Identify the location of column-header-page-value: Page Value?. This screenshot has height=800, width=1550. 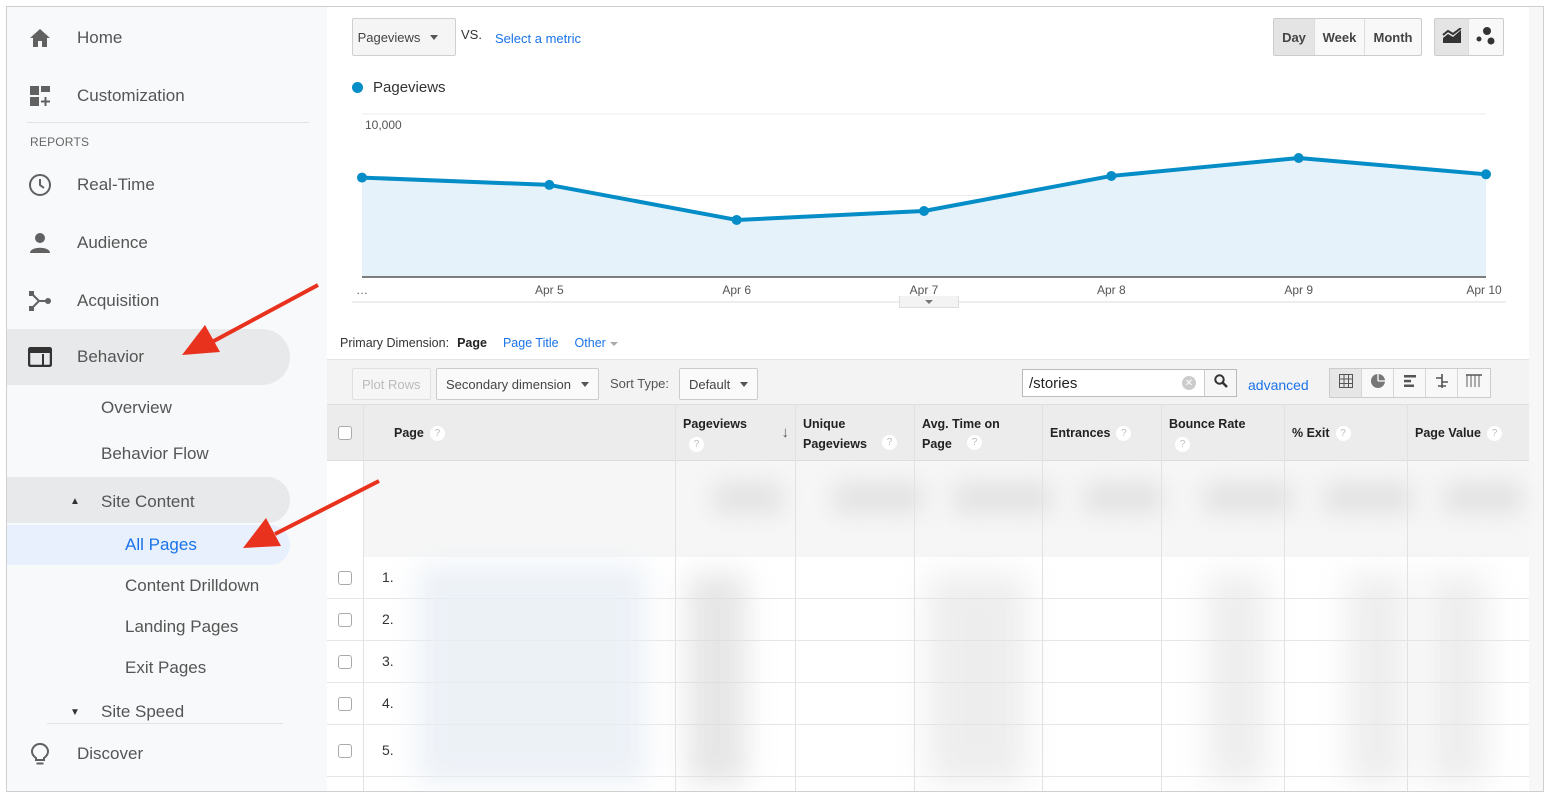
(1468, 433).